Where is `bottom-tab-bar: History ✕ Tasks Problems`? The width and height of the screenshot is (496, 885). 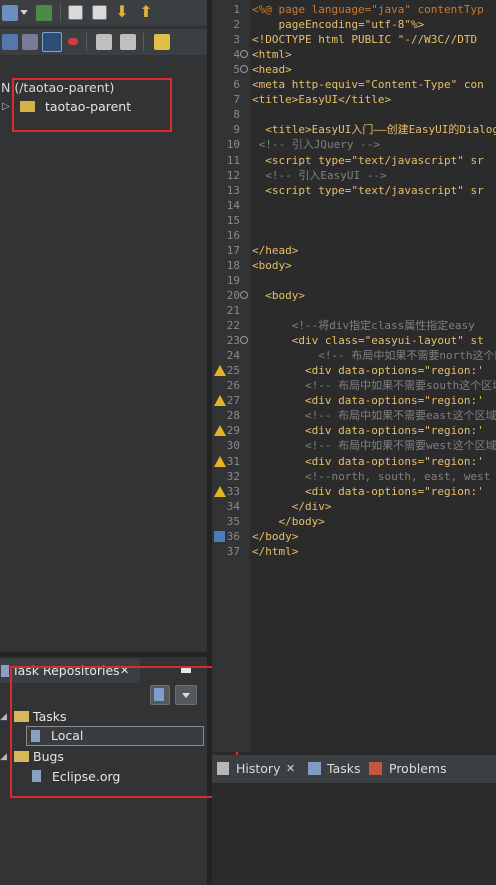
bottom-tab-bar: History ✕ Tasks Problems is located at coordinates (354, 769).